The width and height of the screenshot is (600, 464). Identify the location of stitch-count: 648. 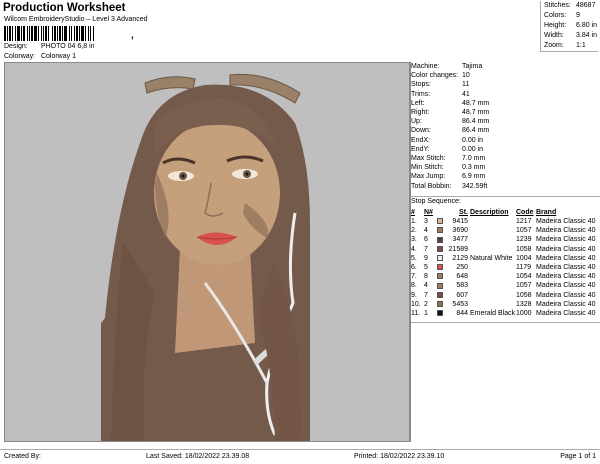
(462, 277).